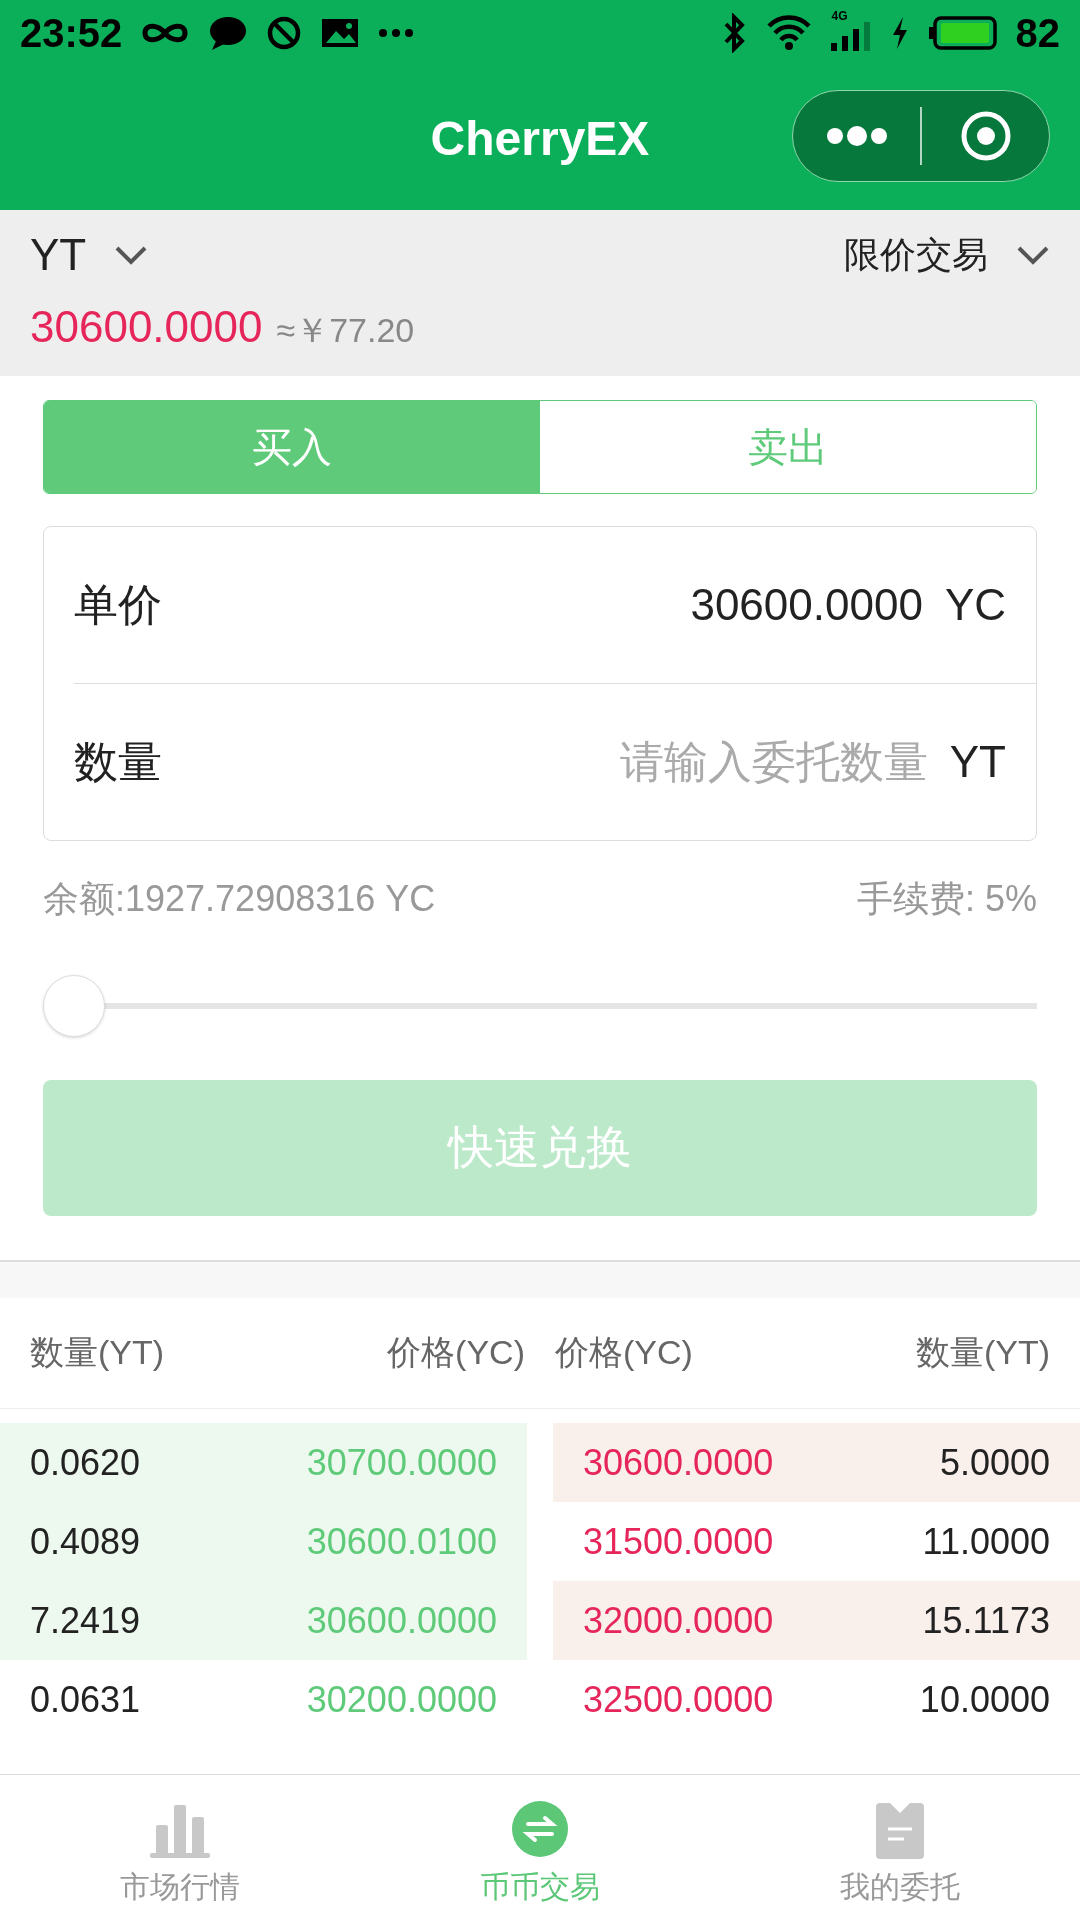 This screenshot has height=1920, width=1080. Describe the element at coordinates (599, 605) in the screenshot. I see `input-field: 30600.0000` at that location.